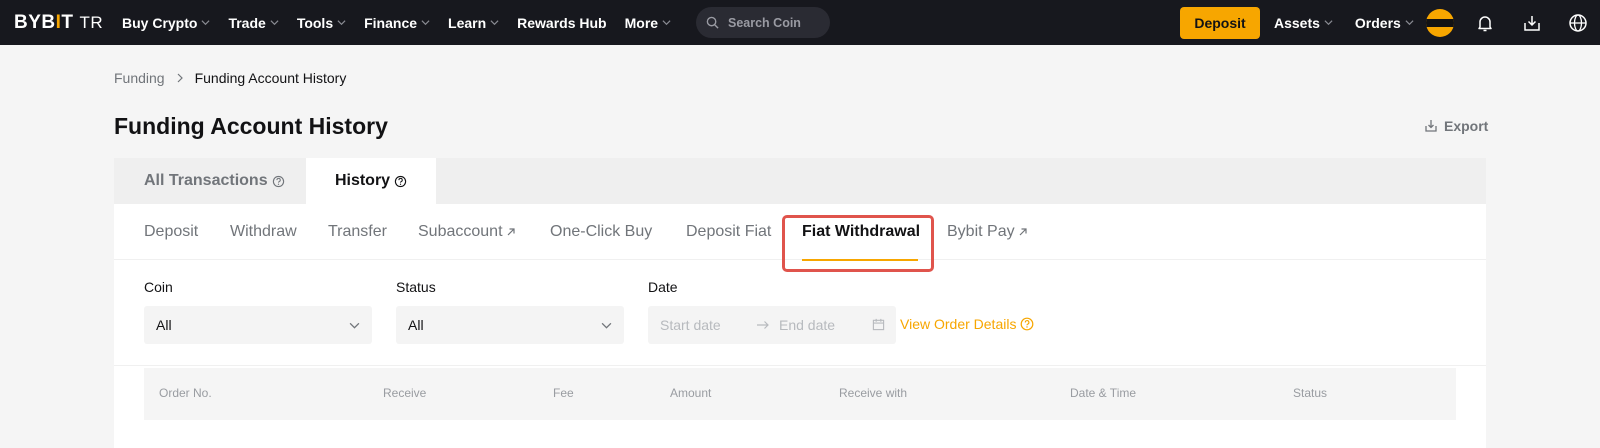  What do you see at coordinates (473, 23) in the screenshot?
I see `nav-learn: Learn` at bounding box center [473, 23].